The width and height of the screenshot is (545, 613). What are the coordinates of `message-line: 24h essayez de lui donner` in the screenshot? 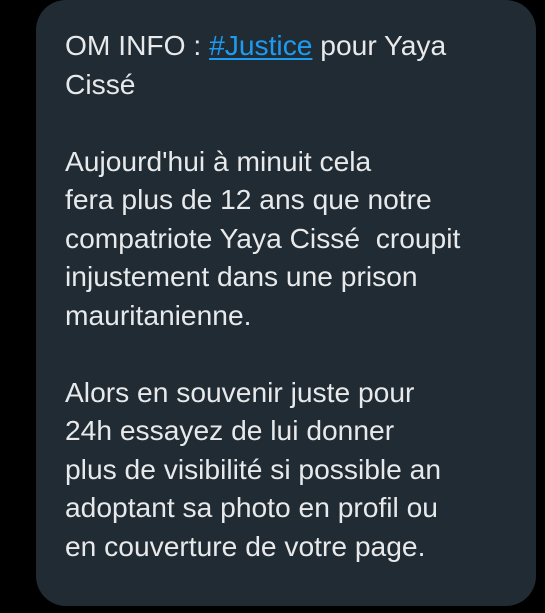 It's located at (230, 430).